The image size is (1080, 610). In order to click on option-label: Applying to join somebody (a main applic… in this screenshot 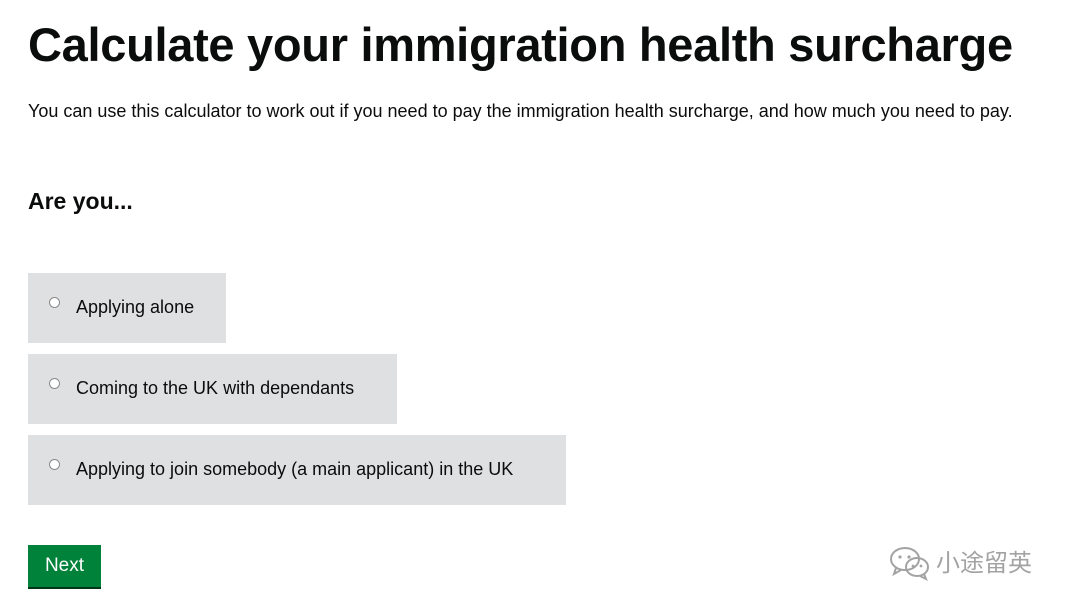, I will do `click(295, 468)`.